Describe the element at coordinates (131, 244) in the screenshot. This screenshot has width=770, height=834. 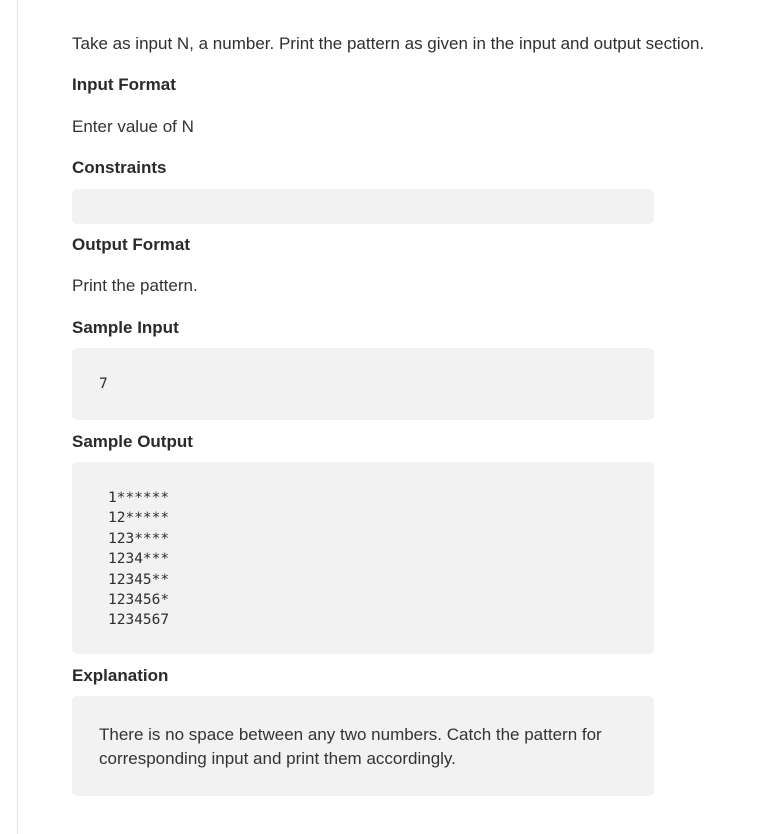
I see `output-format-heading: Output Format` at that location.